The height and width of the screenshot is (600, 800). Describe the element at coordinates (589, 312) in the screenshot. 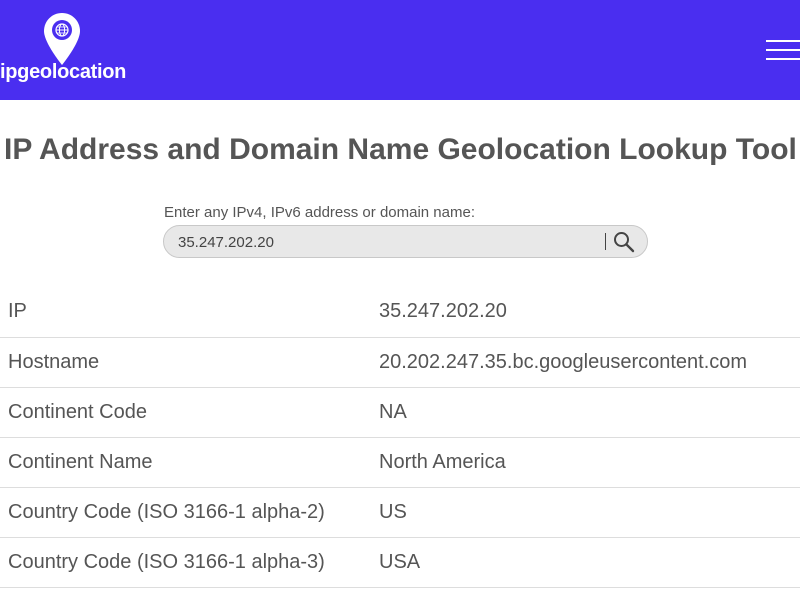

I see `row-value: 35.247.202.20` at that location.